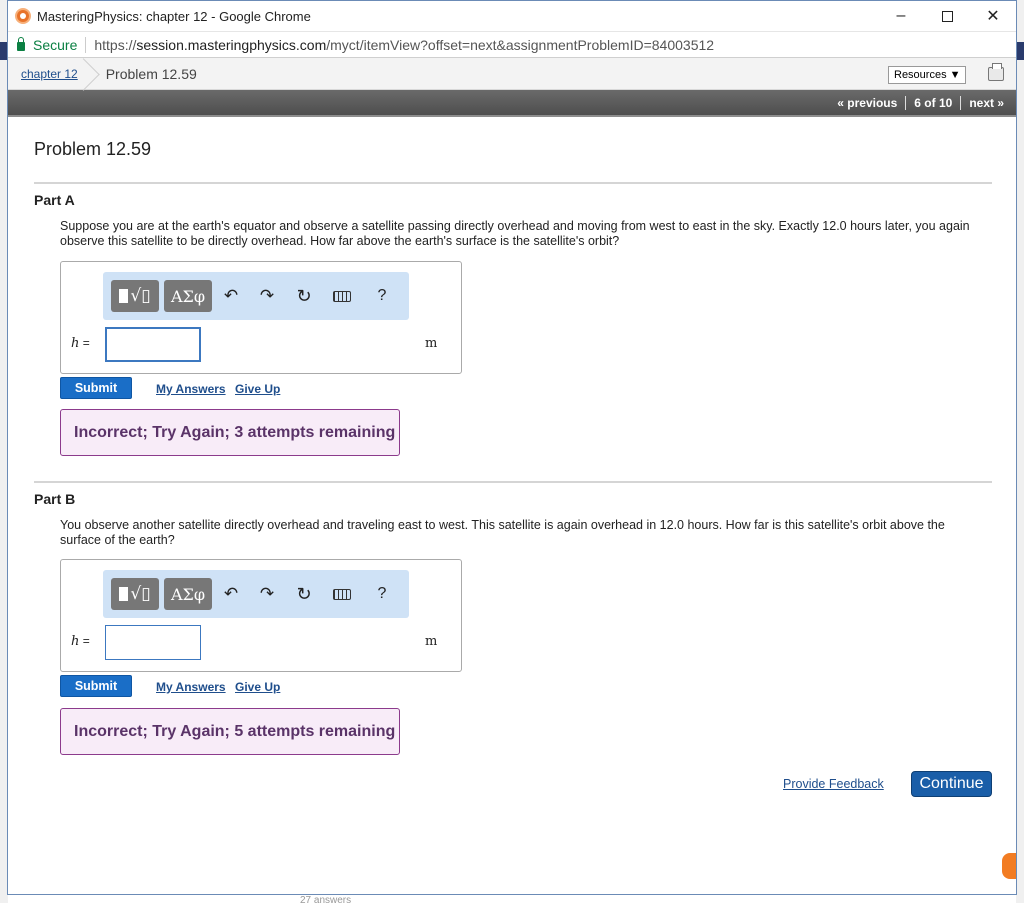 This screenshot has height=903, width=1024. I want to click on floating-logo-icon, so click(1009, 866).